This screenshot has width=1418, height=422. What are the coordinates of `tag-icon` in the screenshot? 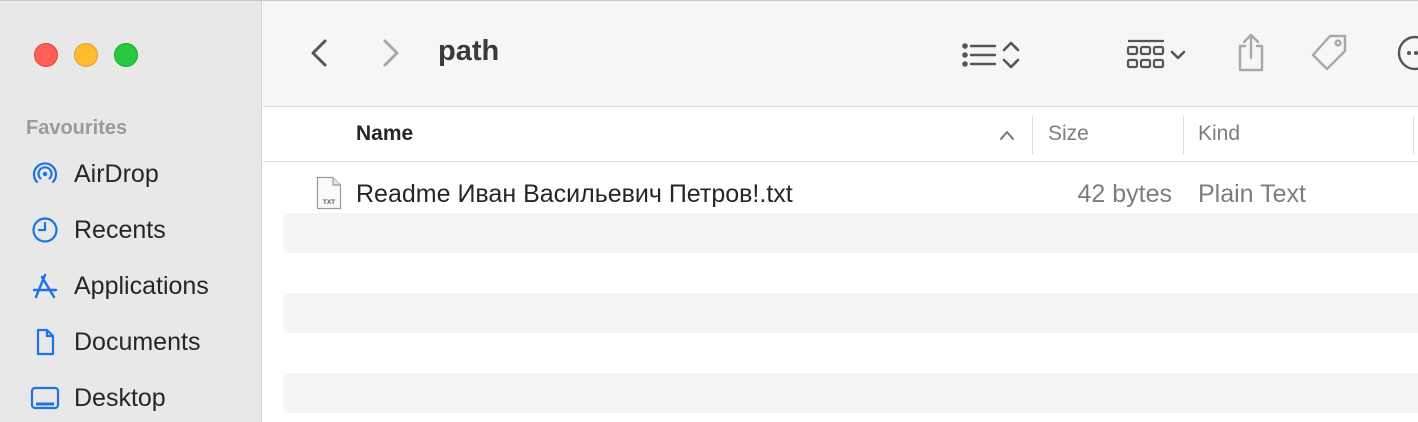 It's located at (1329, 52).